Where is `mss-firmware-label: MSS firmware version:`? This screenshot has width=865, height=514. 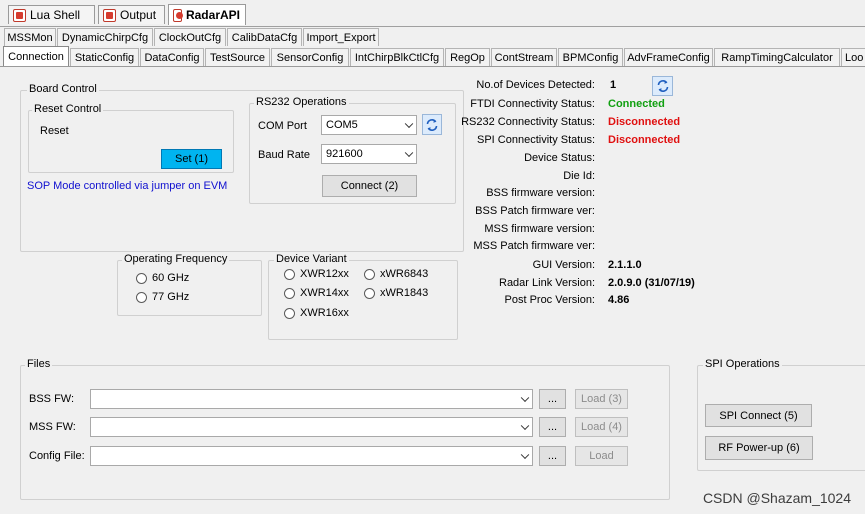
mss-firmware-label: MSS firmware version: is located at coordinates (539, 229).